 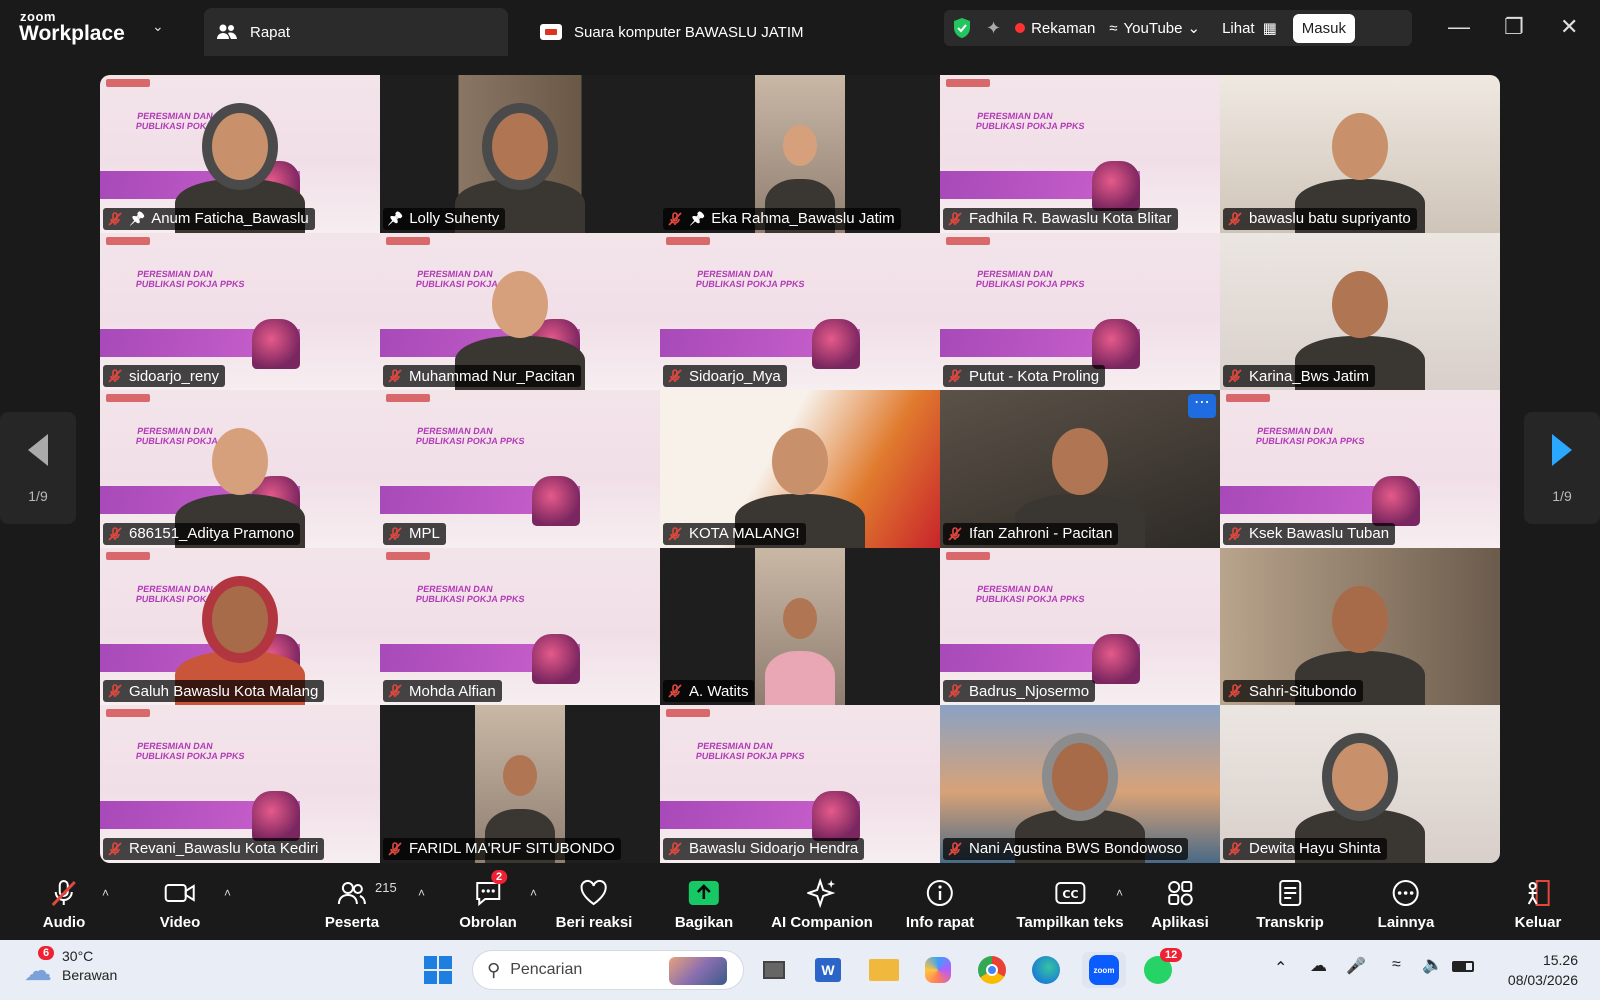 I want to click on ai-companion-button: AI Companion, so click(x=822, y=903).